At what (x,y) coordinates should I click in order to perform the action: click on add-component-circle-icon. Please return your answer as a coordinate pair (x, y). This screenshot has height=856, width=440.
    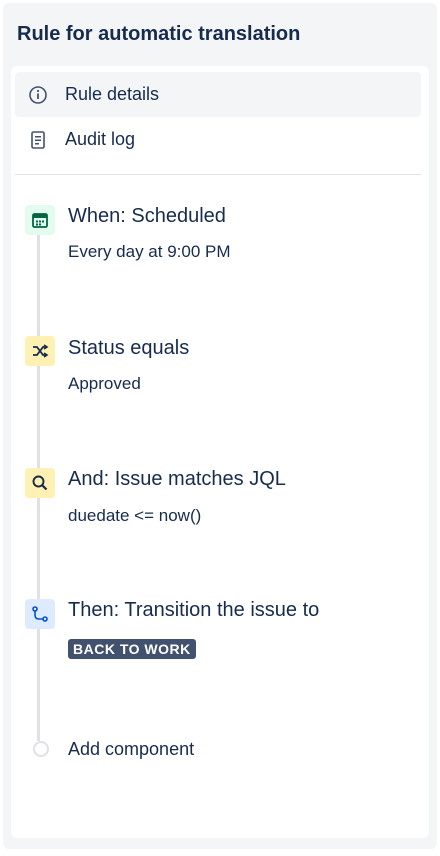
    Looking at the image, I should click on (41, 749).